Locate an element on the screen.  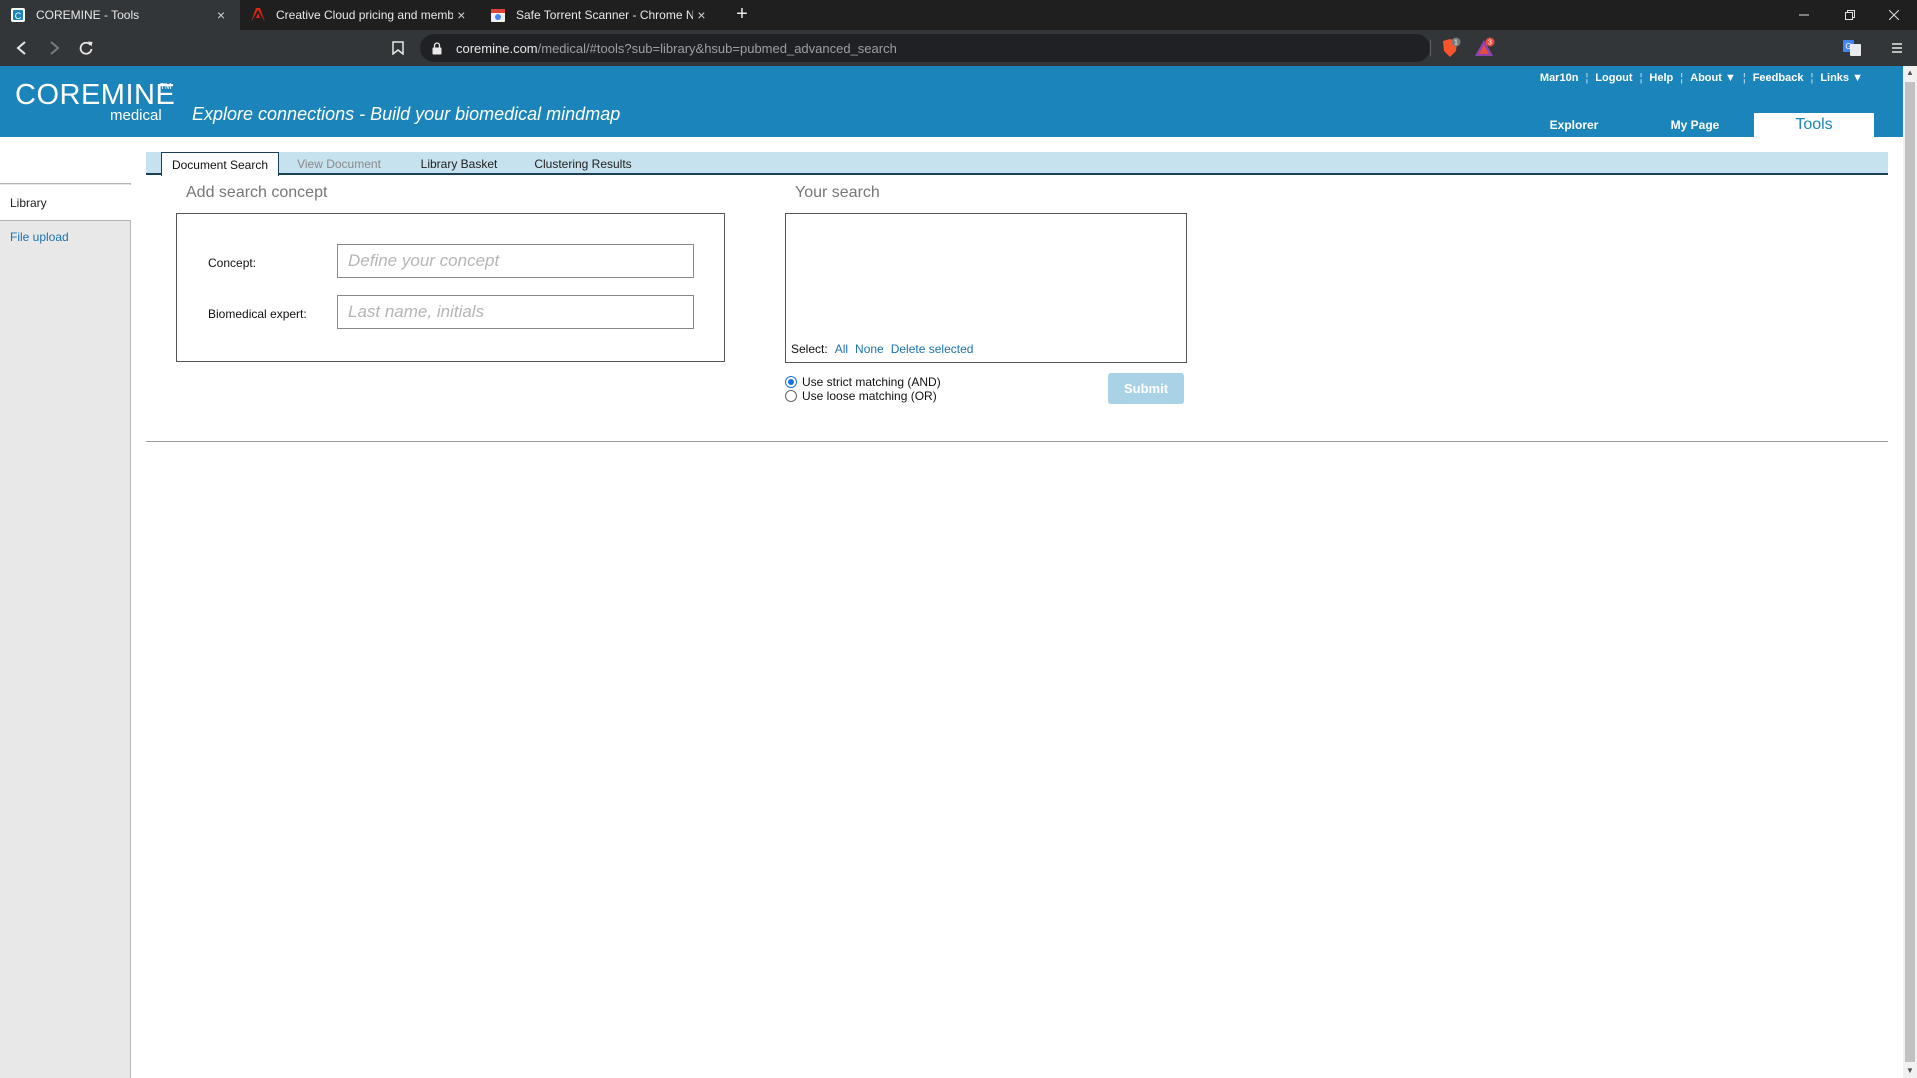
svg-text: G is located at coordinates (1848, 46).